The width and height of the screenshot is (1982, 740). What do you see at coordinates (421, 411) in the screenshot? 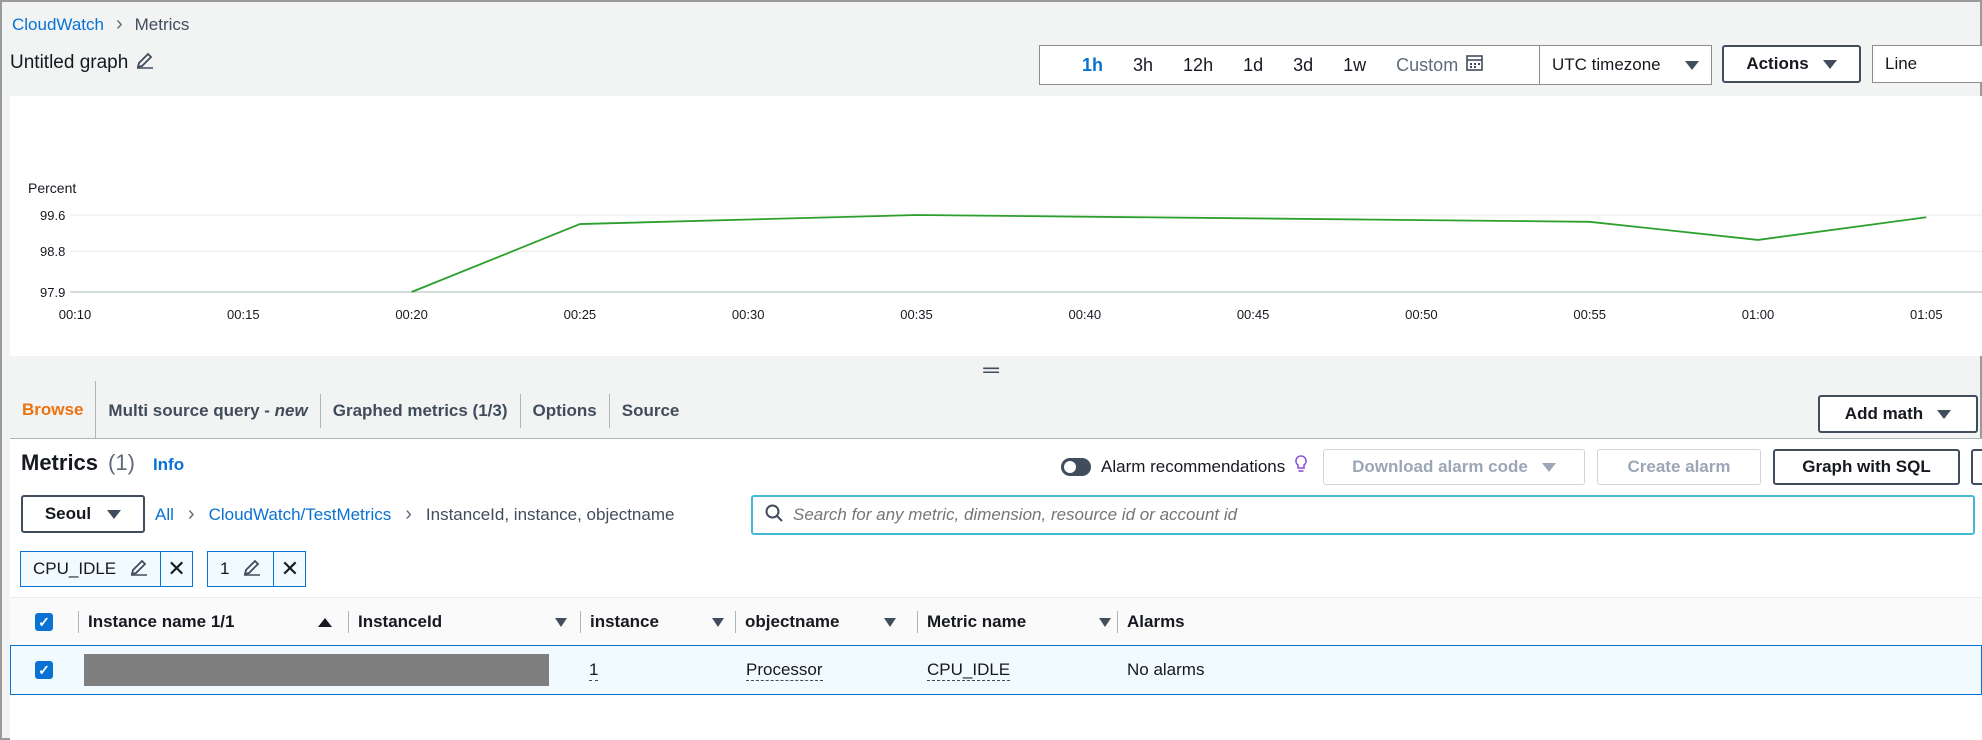
I see `tab-graphed-metrics: Graphed metrics (1/3)` at bounding box center [421, 411].